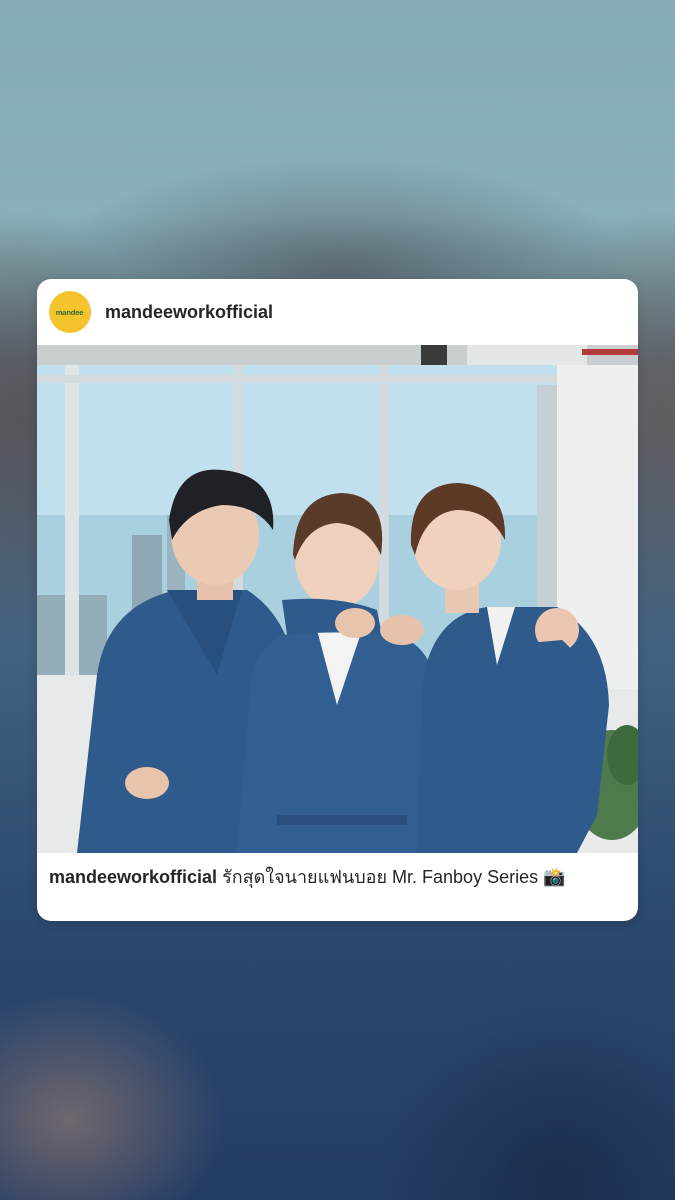 The width and height of the screenshot is (675, 1200). What do you see at coordinates (337, 312) in the screenshot?
I see `post-header: mandee mandeeworkofficial` at bounding box center [337, 312].